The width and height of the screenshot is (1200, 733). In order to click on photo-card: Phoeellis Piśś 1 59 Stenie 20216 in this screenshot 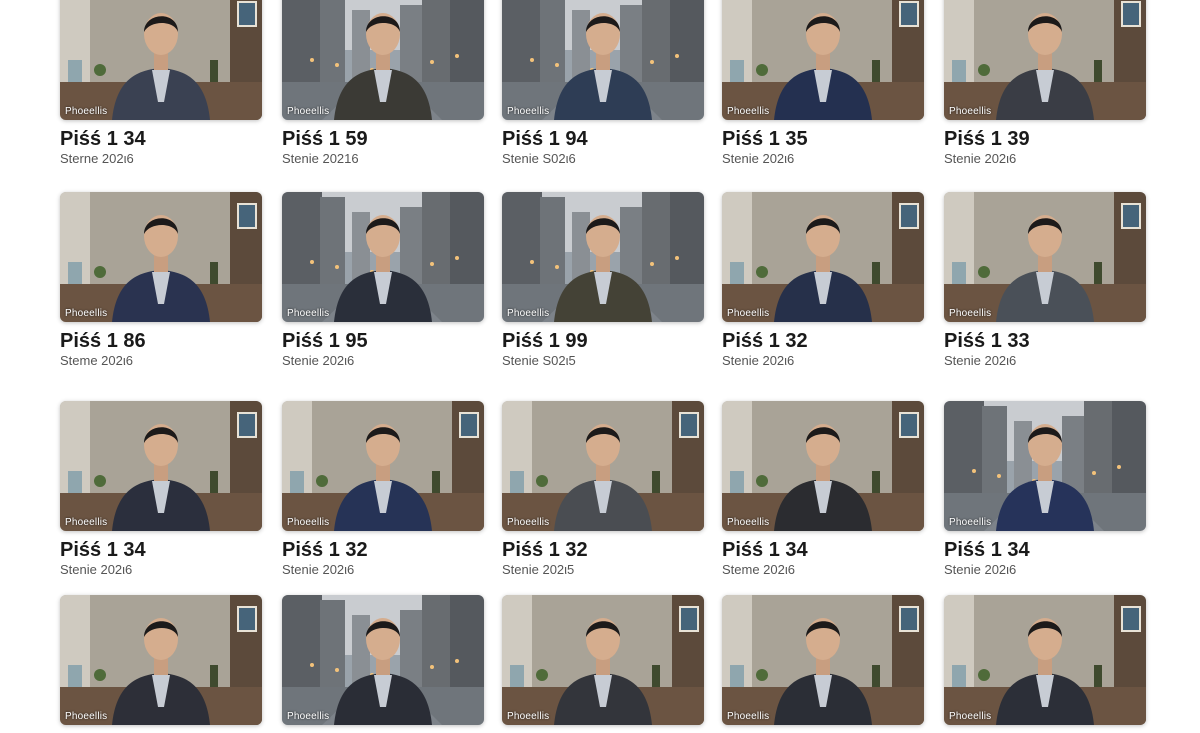, I will do `click(384, 83)`.